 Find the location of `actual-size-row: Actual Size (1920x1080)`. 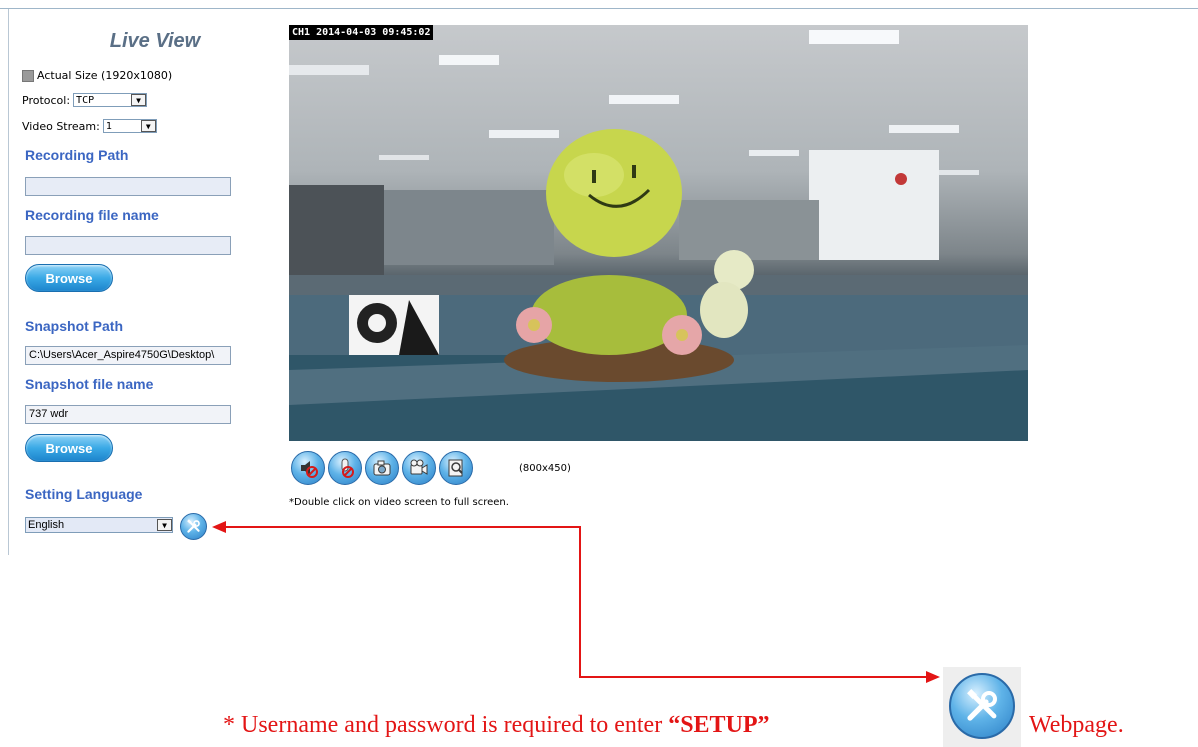

actual-size-row: Actual Size (1920x1080) is located at coordinates (97, 75).